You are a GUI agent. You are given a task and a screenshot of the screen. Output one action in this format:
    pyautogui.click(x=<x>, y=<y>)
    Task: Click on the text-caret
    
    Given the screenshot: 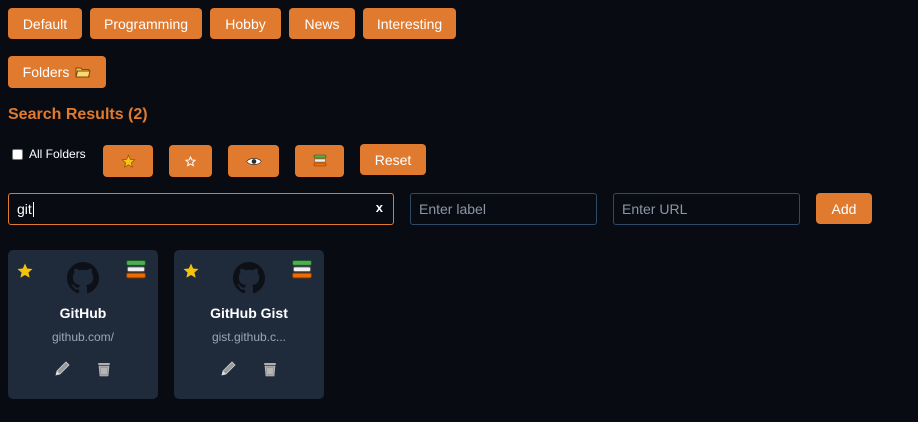 What is the action you would take?
    pyautogui.click(x=33, y=209)
    